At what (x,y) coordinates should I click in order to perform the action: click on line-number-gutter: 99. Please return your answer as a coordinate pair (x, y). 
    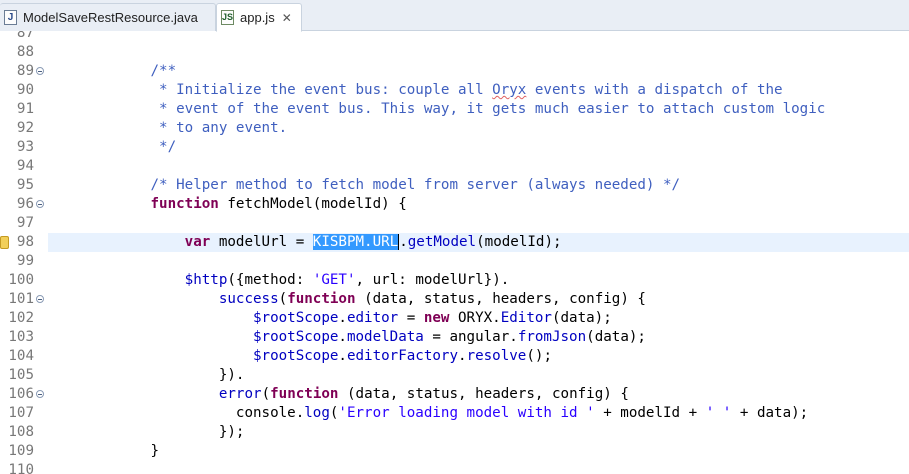
    Looking at the image, I should click on (23, 261).